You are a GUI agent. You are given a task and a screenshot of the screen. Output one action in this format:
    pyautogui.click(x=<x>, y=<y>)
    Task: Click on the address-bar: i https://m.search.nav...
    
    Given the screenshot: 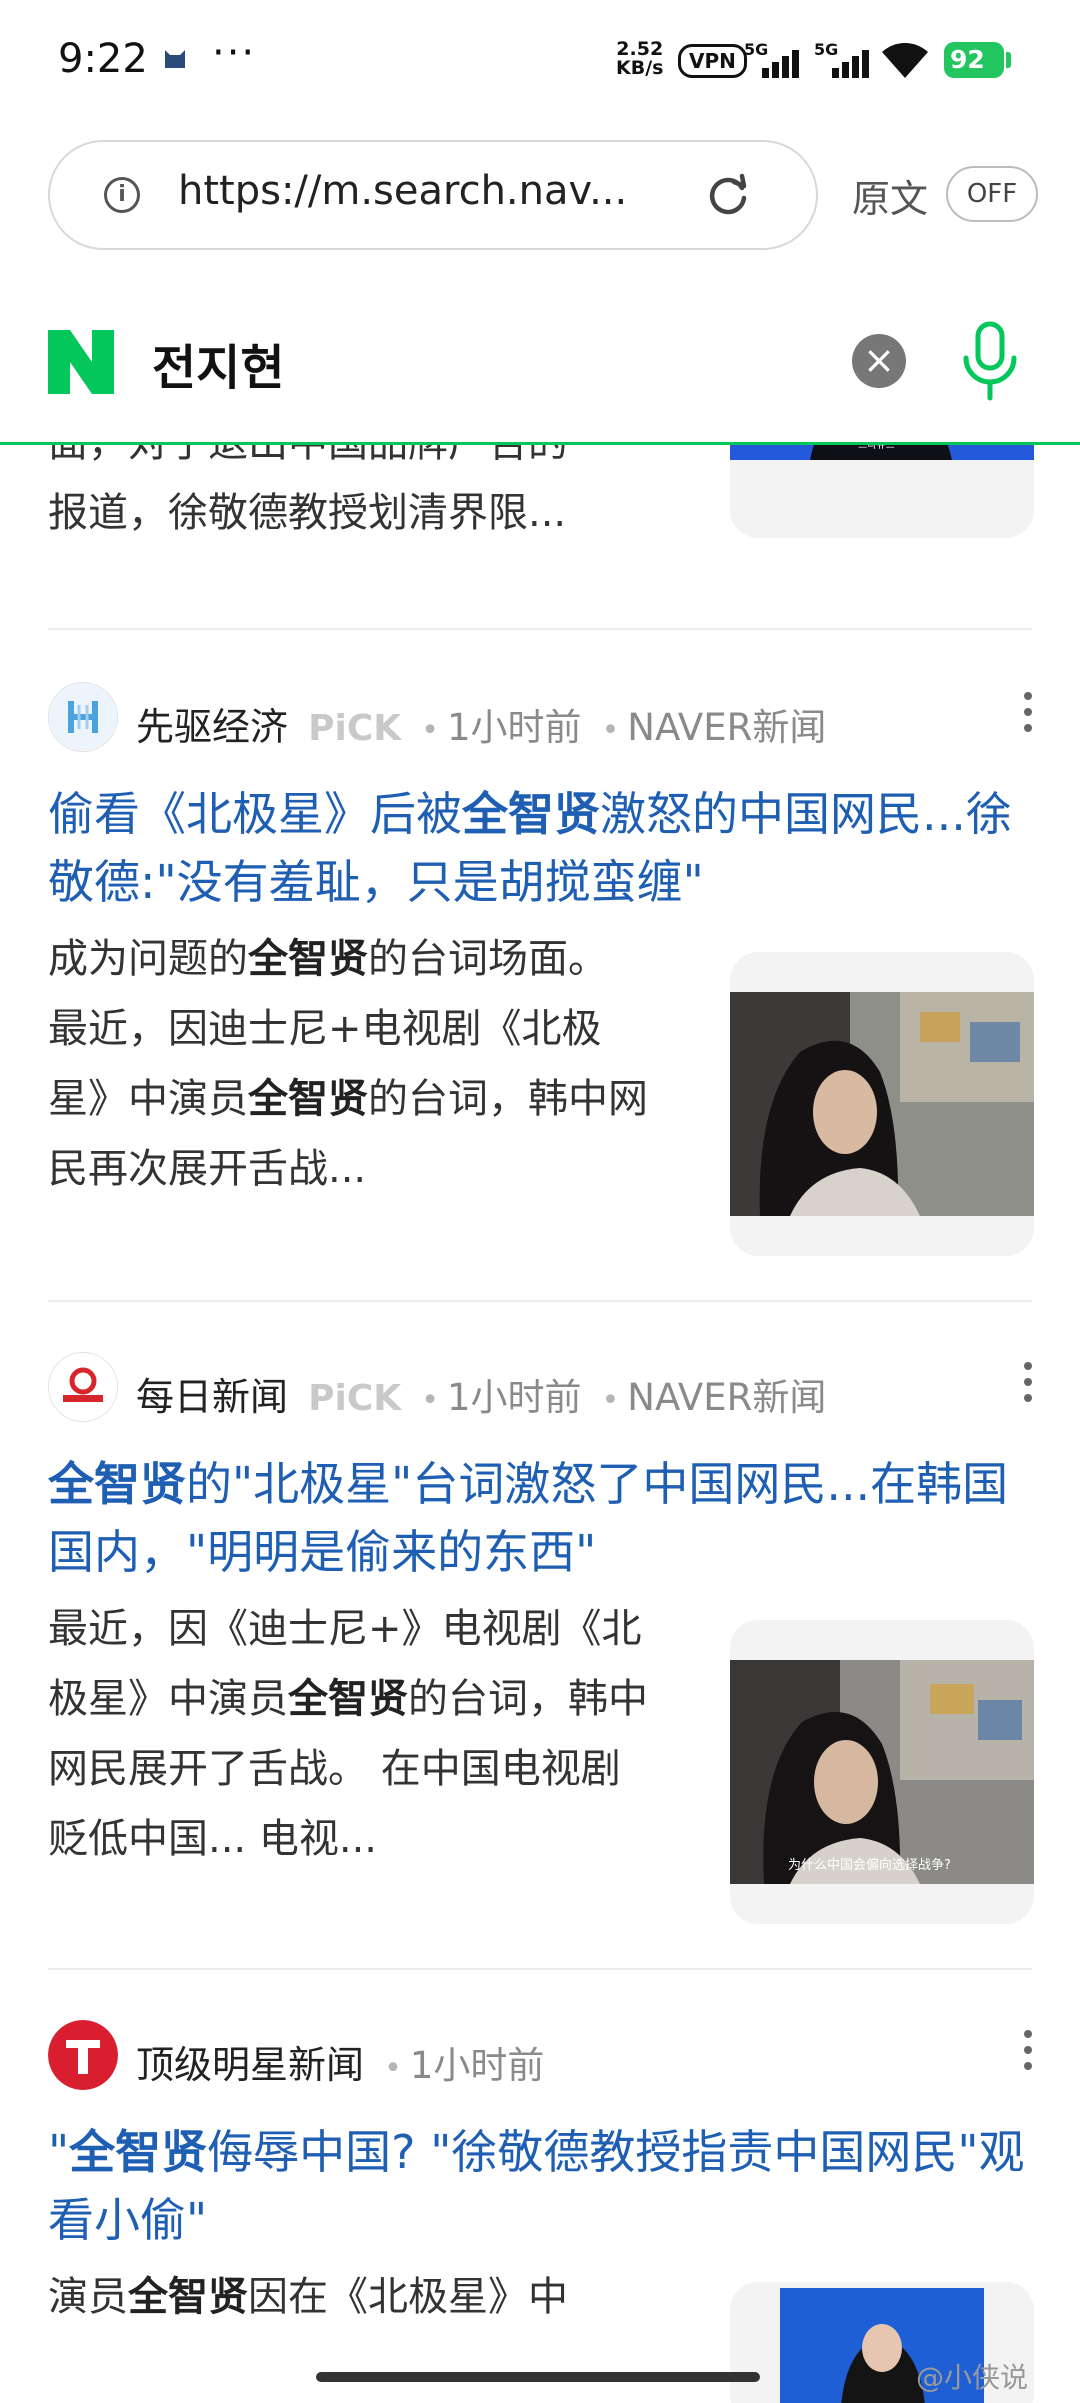 What is the action you would take?
    pyautogui.click(x=433, y=195)
    